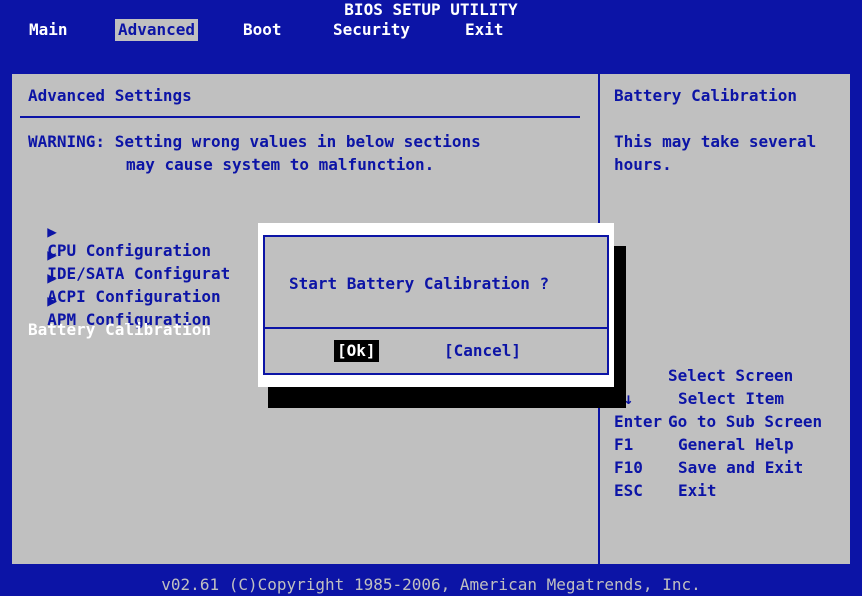 This screenshot has height=596, width=862. Describe the element at coordinates (624, 444) in the screenshot. I see `f1-key: F1` at that location.